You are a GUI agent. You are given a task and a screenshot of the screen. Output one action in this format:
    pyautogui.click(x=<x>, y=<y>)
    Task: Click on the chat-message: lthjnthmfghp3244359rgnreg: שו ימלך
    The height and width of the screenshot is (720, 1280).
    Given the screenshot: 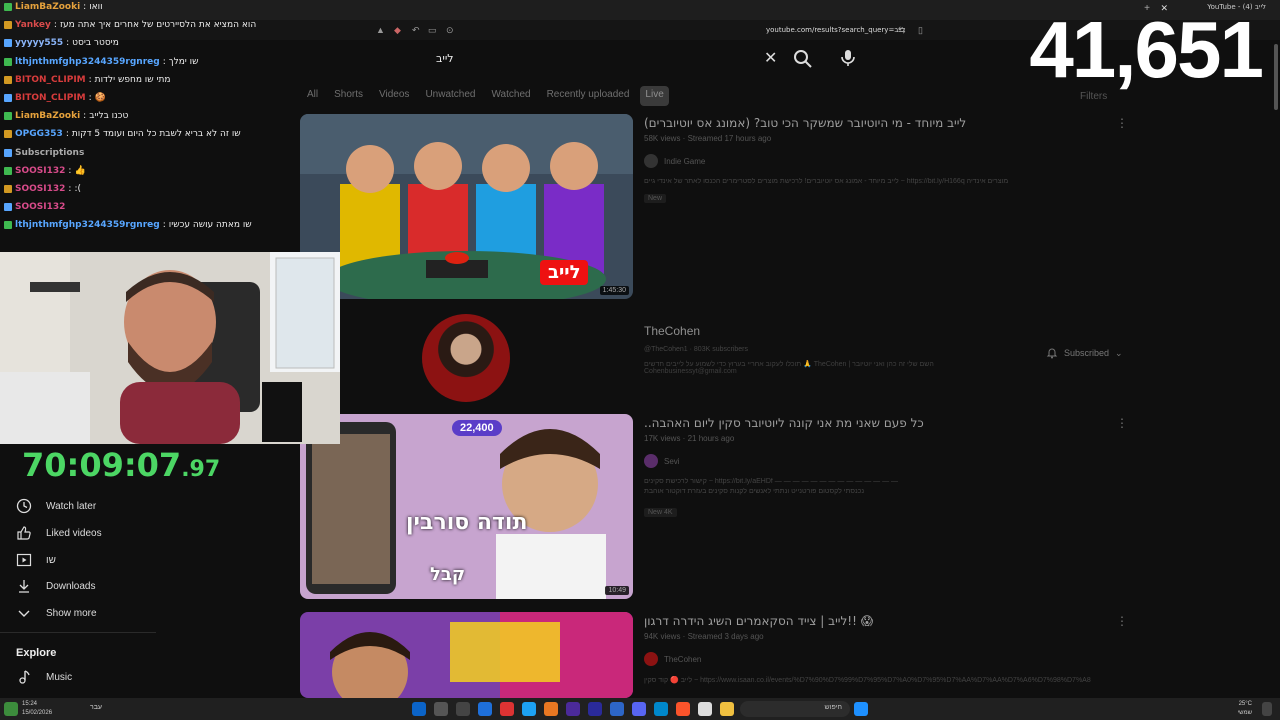 What is the action you would take?
    pyautogui.click(x=101, y=62)
    